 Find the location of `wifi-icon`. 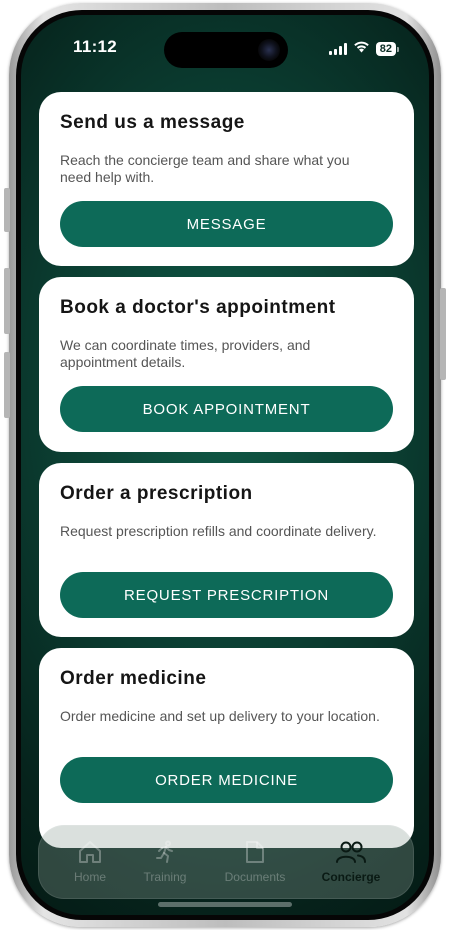

wifi-icon is located at coordinates (361, 49).